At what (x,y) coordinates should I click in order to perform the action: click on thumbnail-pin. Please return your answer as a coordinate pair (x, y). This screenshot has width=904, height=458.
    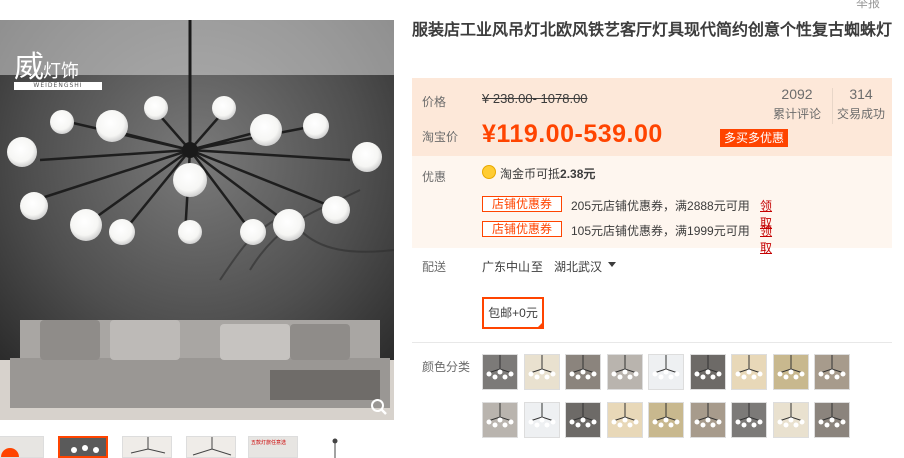
    Looking at the image, I should click on (335, 447).